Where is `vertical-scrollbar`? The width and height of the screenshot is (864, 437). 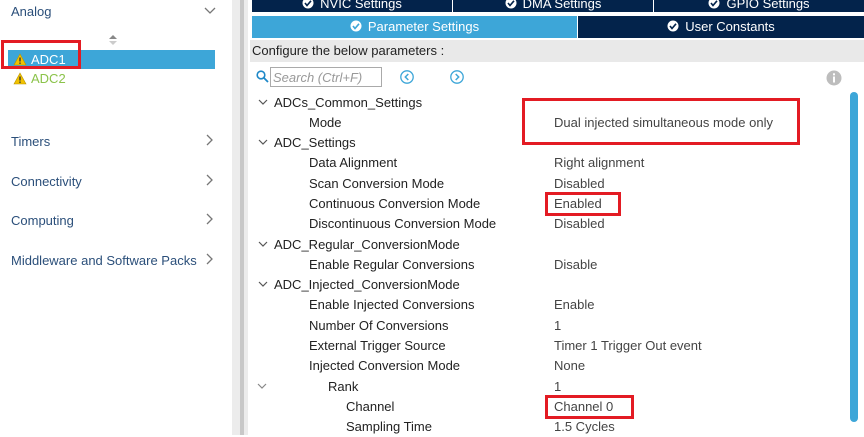 vertical-scrollbar is located at coordinates (854, 257).